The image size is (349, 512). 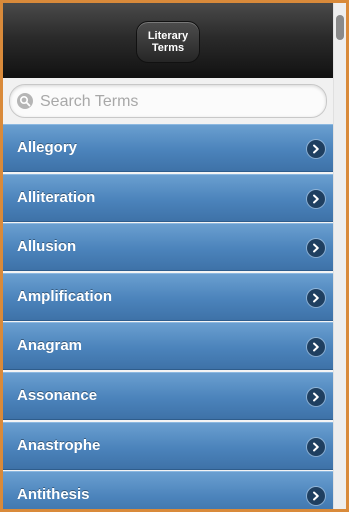 I want to click on search-bar, so click(x=168, y=101).